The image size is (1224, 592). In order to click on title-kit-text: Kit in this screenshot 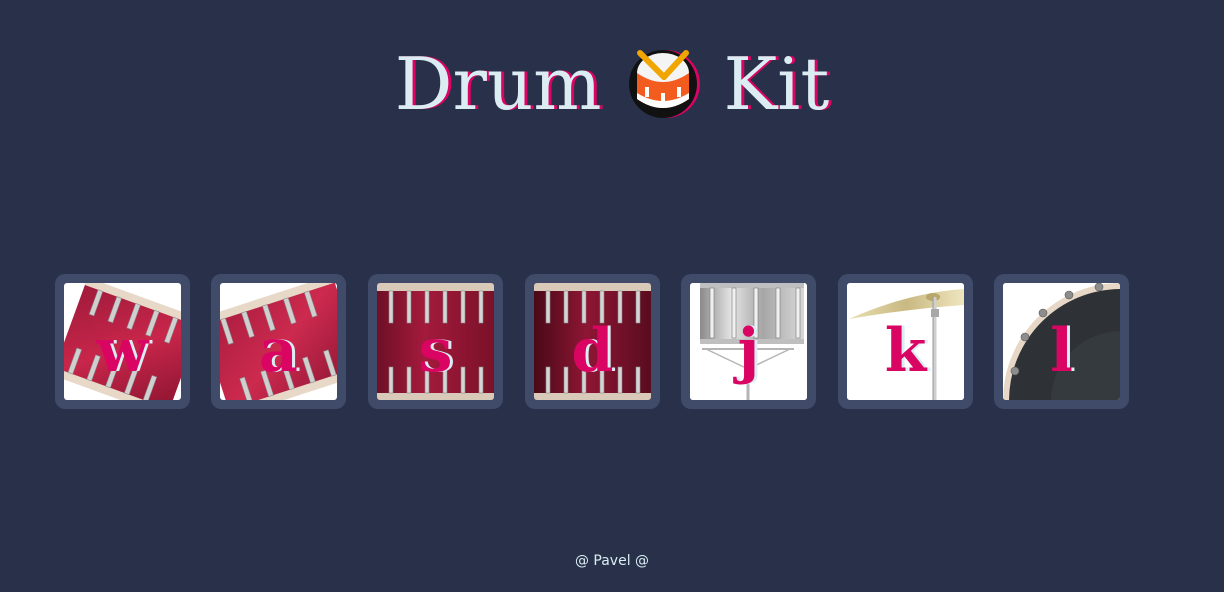, I will do `click(776, 84)`.